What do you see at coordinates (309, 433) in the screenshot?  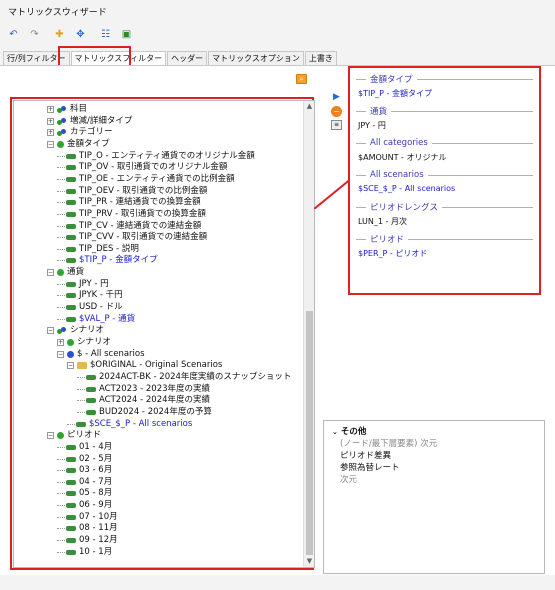 I see `scroll-thumb` at bounding box center [309, 433].